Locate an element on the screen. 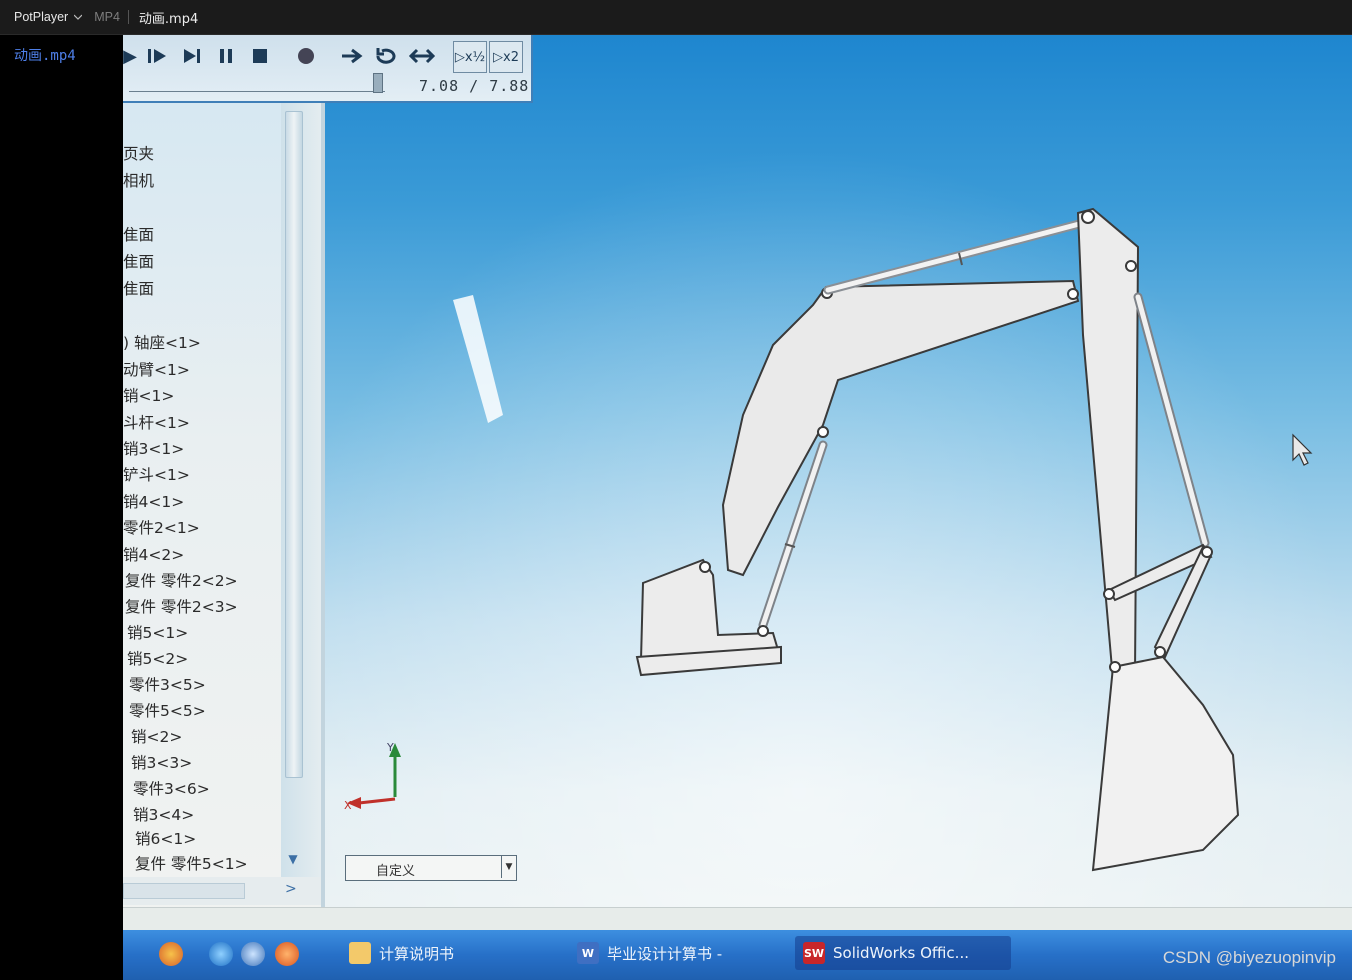  taskbar-item-folder: 计算说明书 is located at coordinates (446, 953).